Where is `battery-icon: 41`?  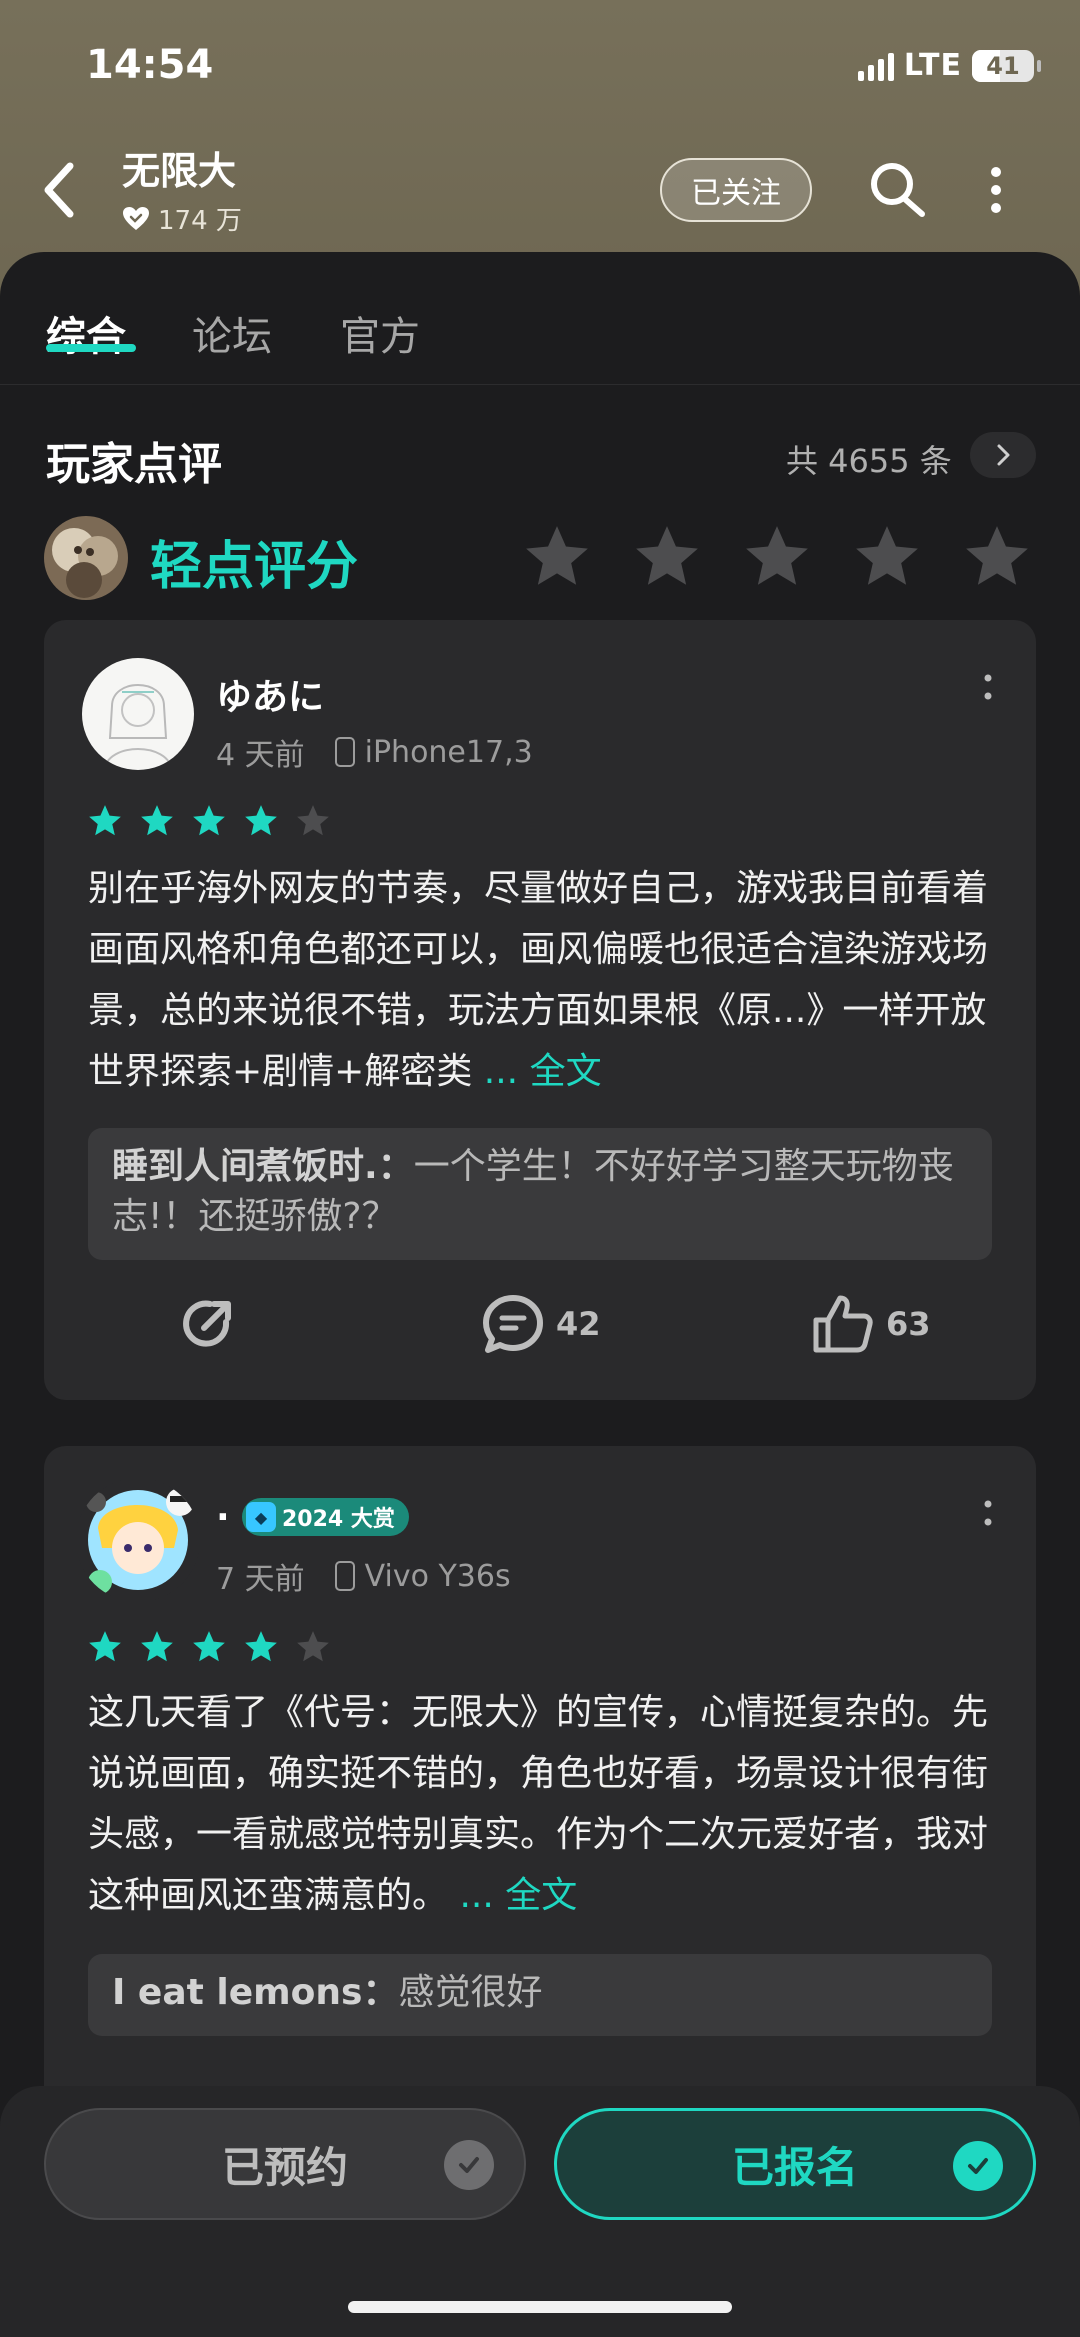
battery-icon: 41 is located at coordinates (1006, 65).